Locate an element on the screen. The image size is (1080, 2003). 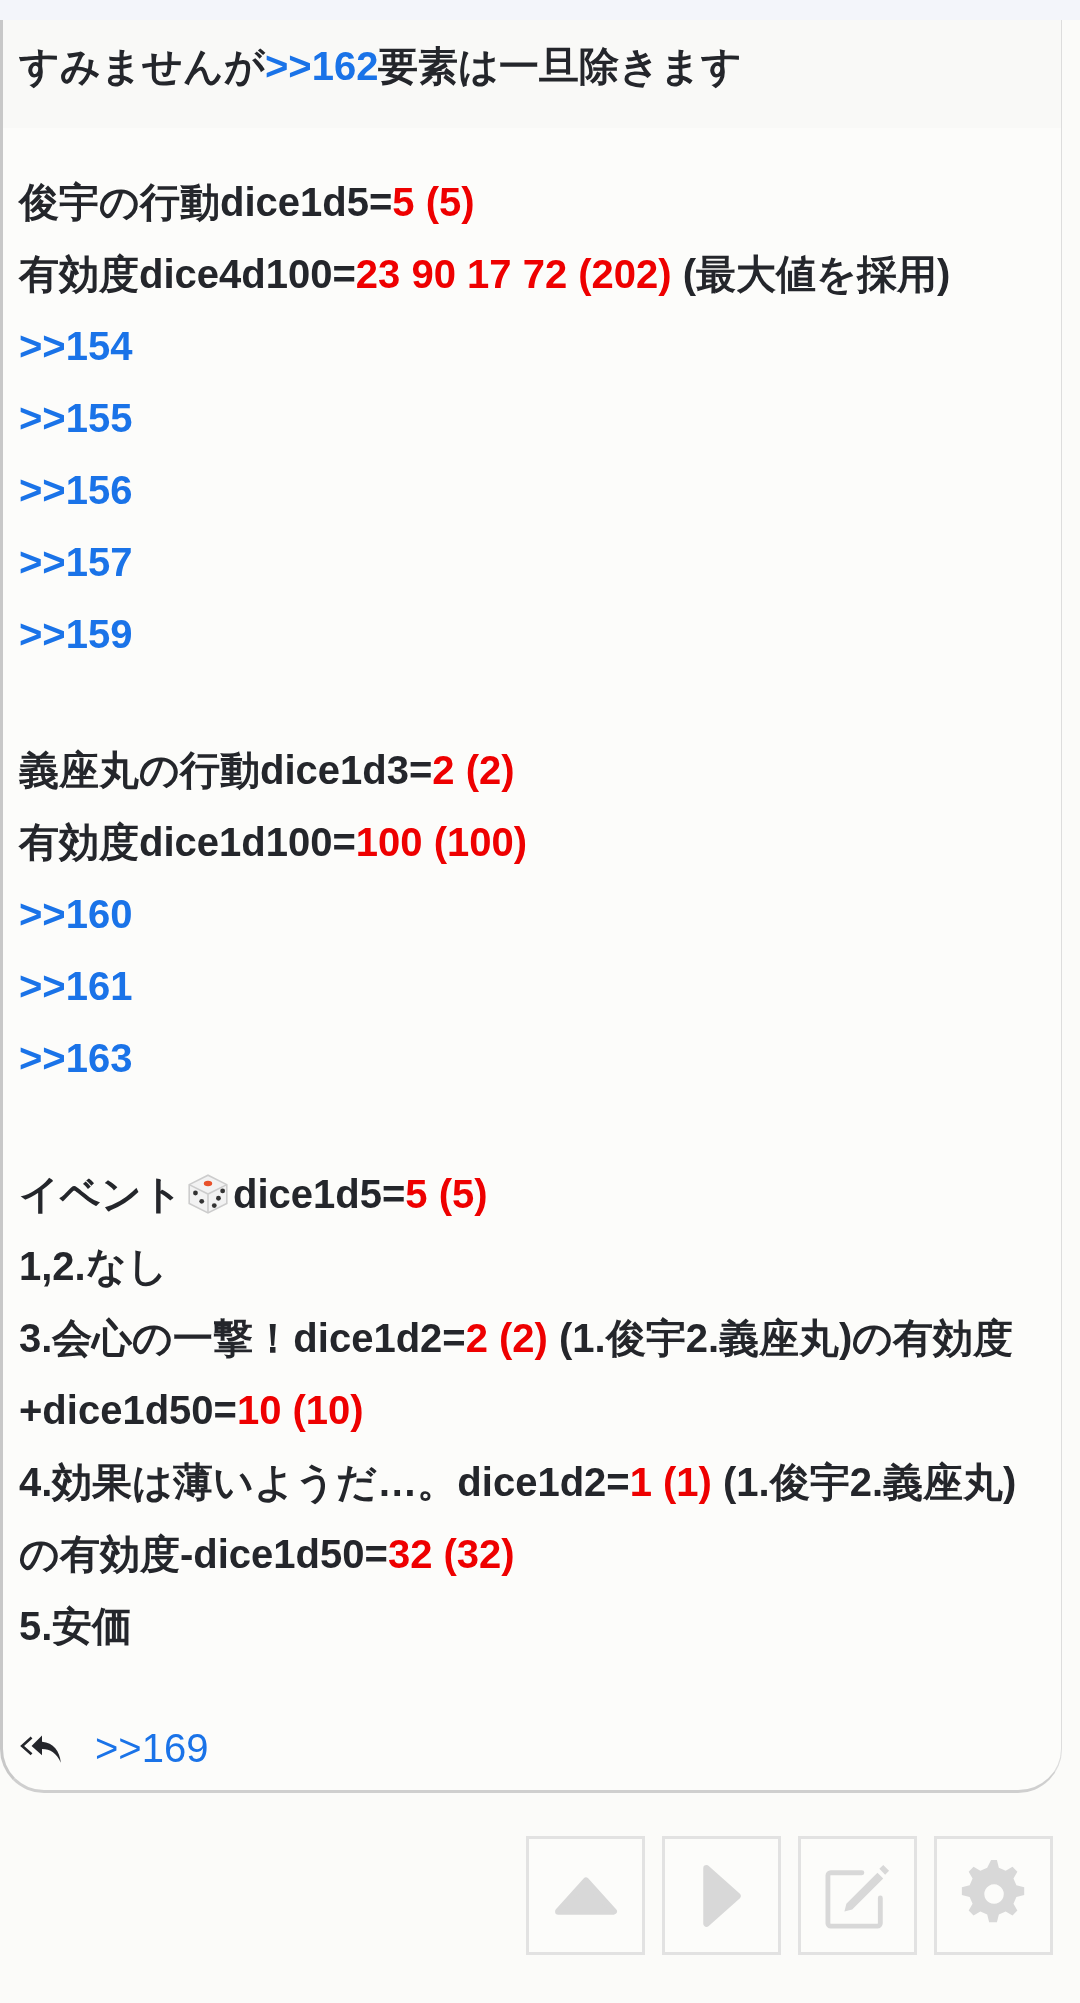
post-line: 4.効果は薄いようだ…。dice1d2=1 (1) (1.俊宇2.義座丸)の有効度-dice1d50=32 (32) is located at coordinates (518, 1518).